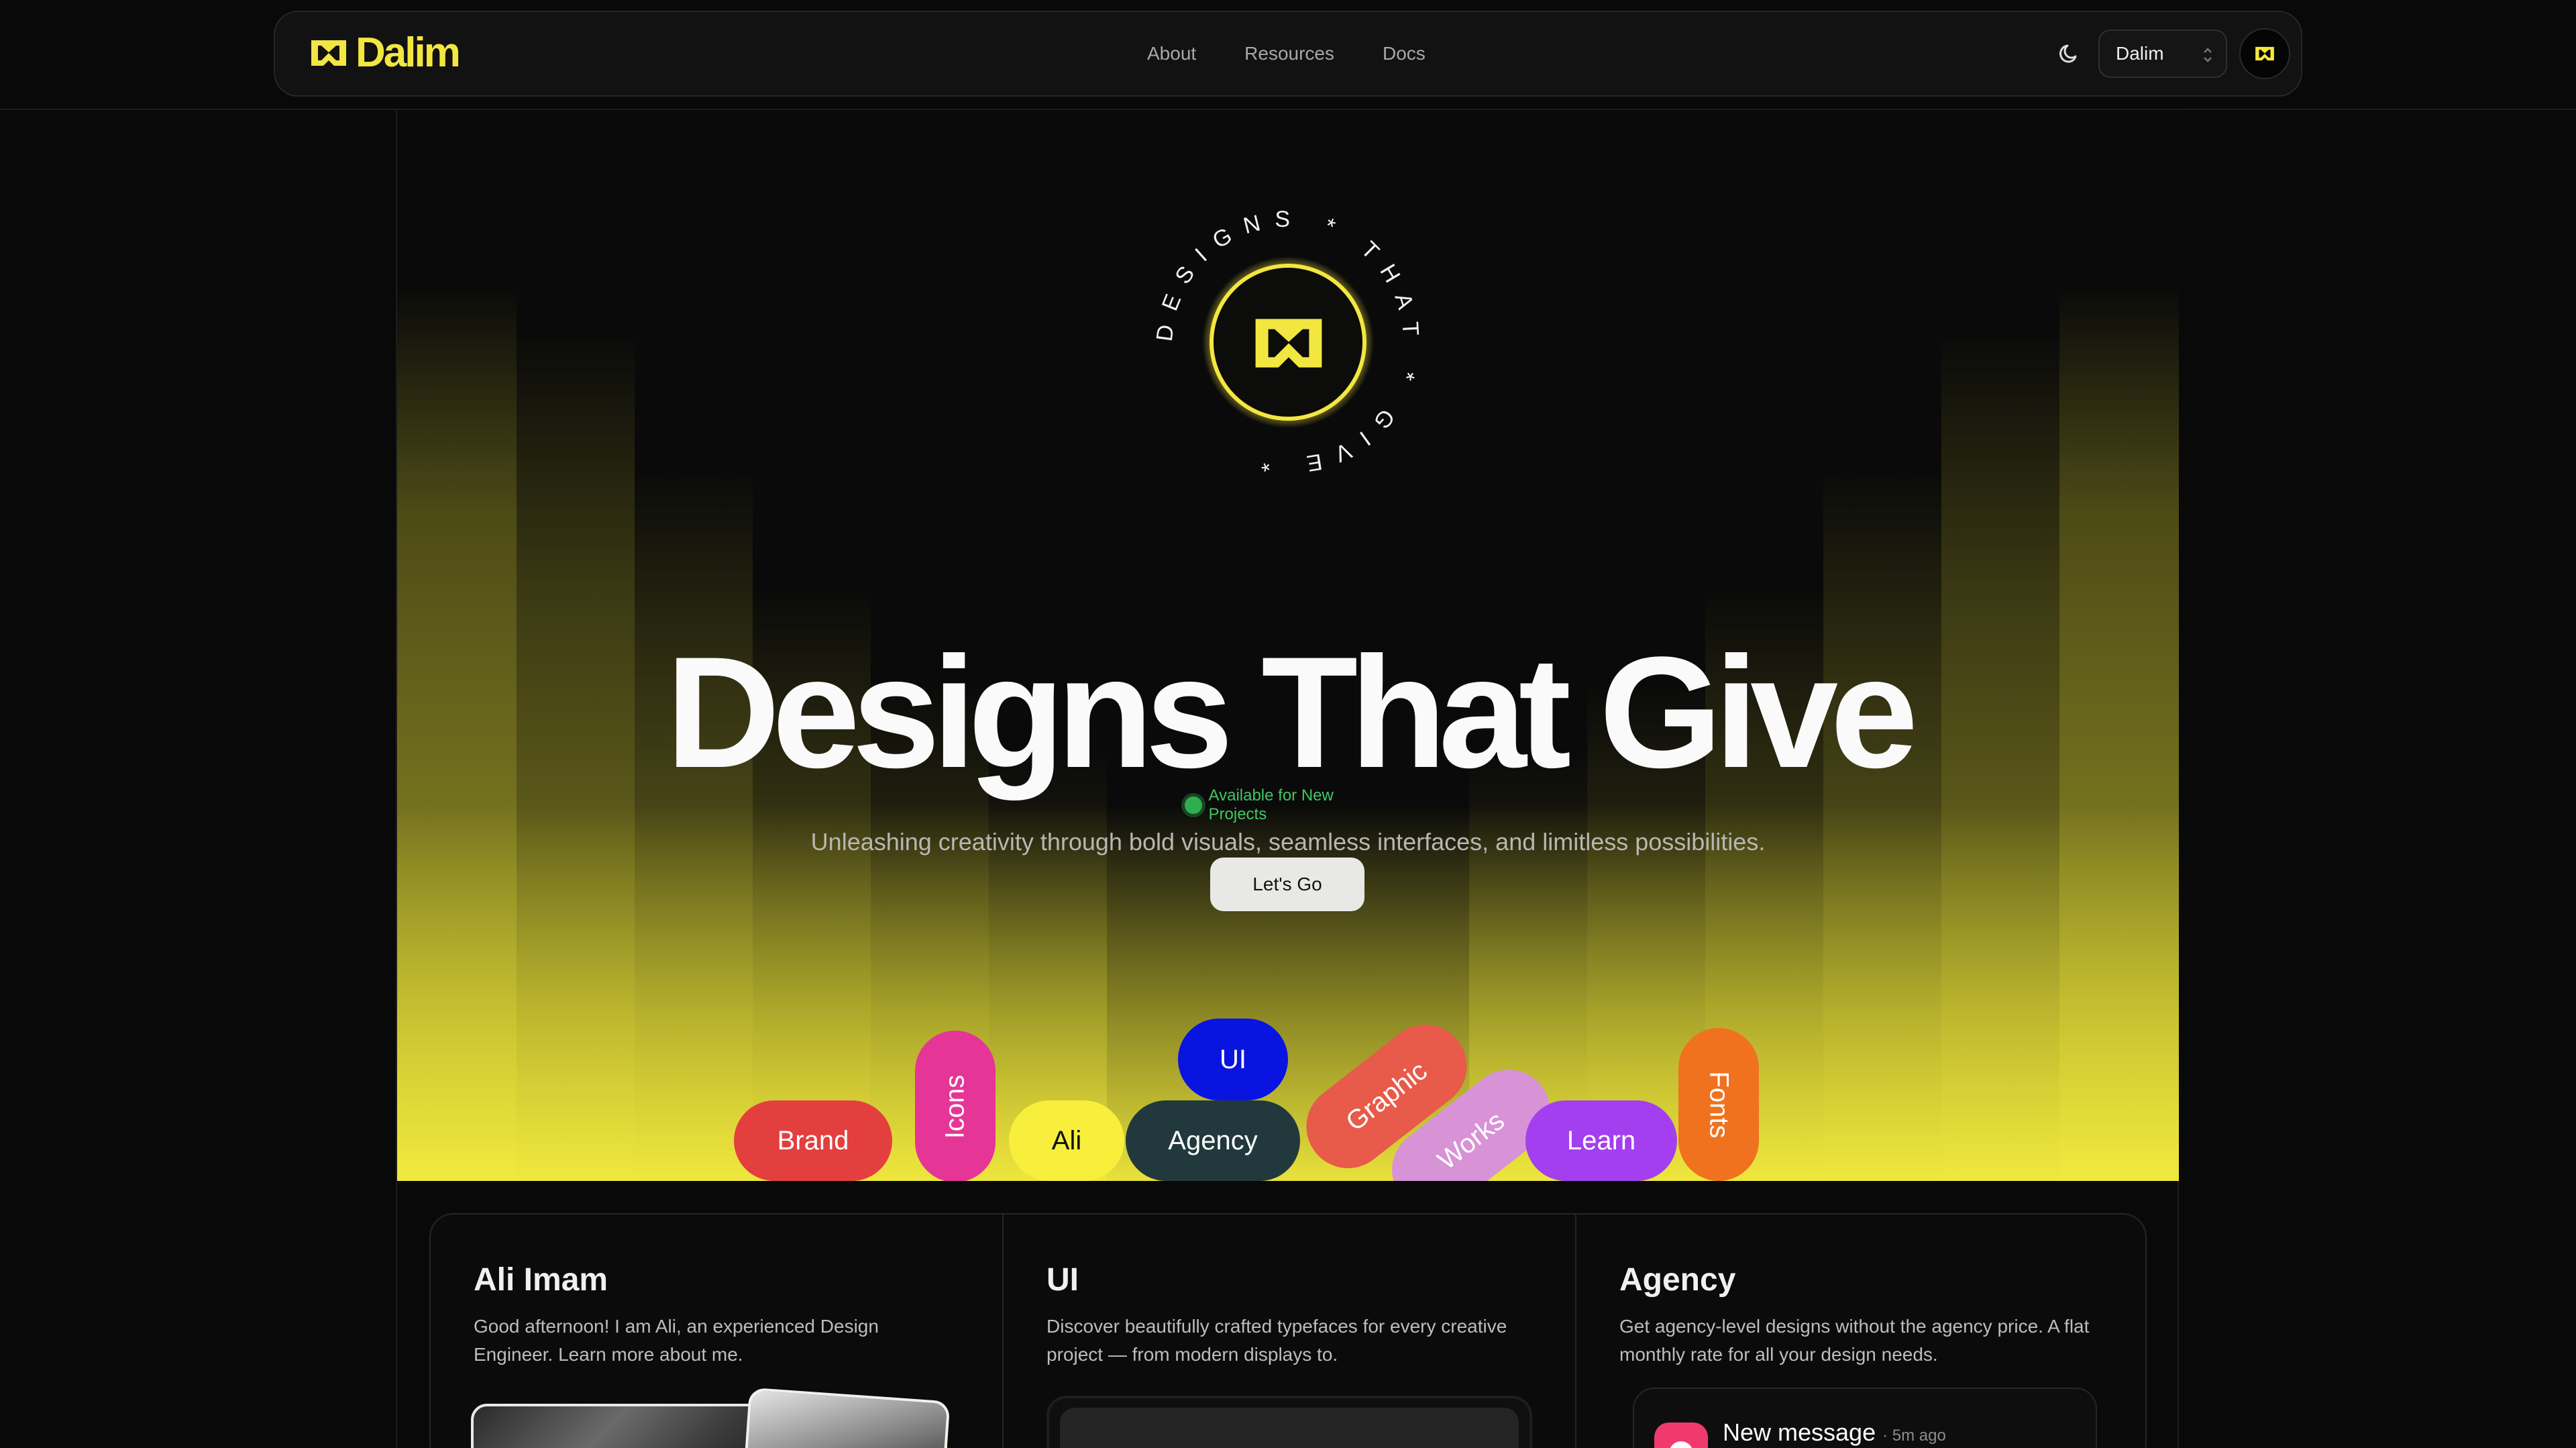 This screenshot has height=1448, width=2576. I want to click on workspace-select-value: Dalim, so click(2140, 53).